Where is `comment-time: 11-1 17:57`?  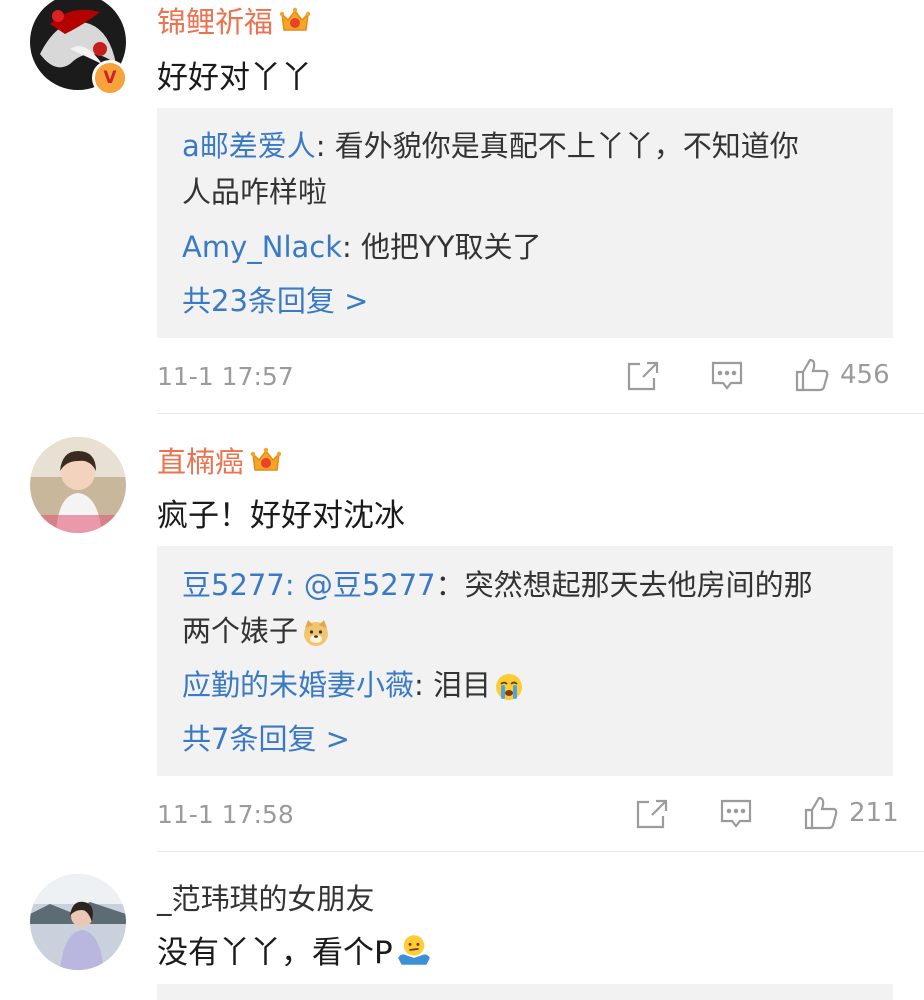
comment-time: 11-1 17:57 is located at coordinates (225, 376).